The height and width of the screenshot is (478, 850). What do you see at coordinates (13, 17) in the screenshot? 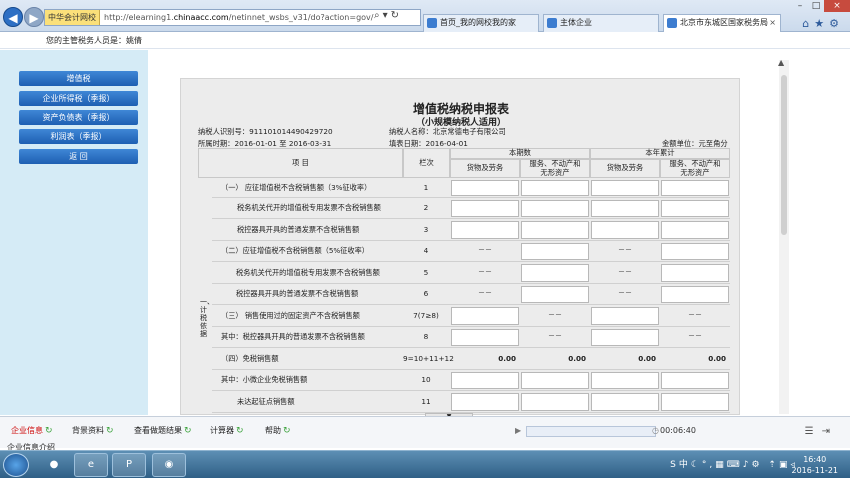
I see `back-button: ◀` at bounding box center [13, 17].